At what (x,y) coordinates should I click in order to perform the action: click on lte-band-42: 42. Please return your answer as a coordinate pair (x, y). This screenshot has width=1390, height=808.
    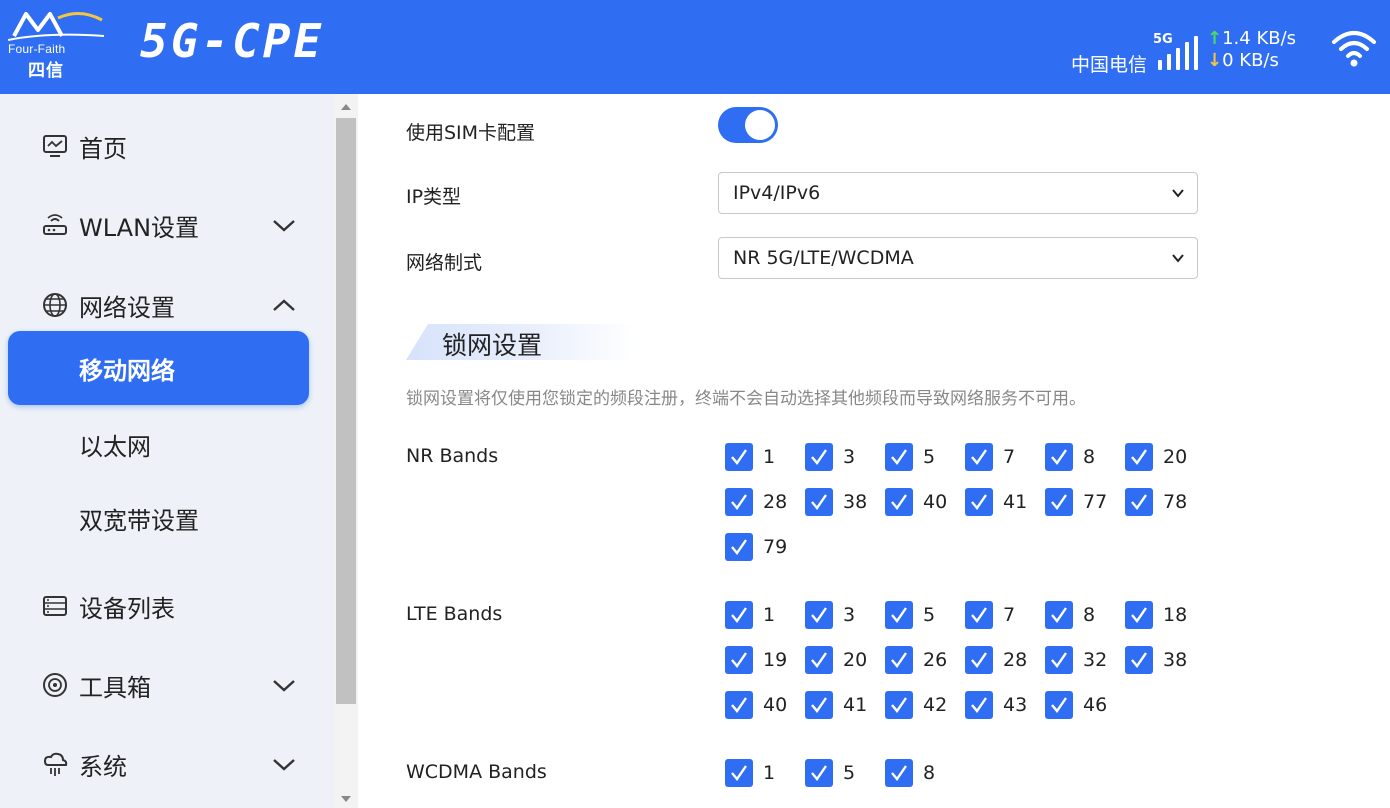
    Looking at the image, I should click on (925, 705).